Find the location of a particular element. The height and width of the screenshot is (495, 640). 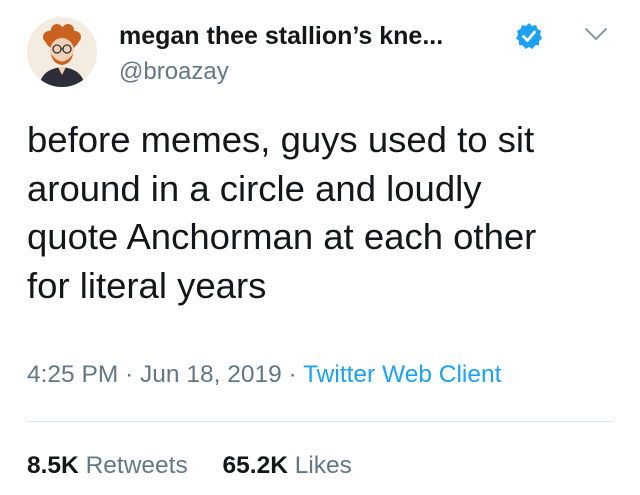

retweets-stat: 8.5K Retweets is located at coordinates (107, 465).